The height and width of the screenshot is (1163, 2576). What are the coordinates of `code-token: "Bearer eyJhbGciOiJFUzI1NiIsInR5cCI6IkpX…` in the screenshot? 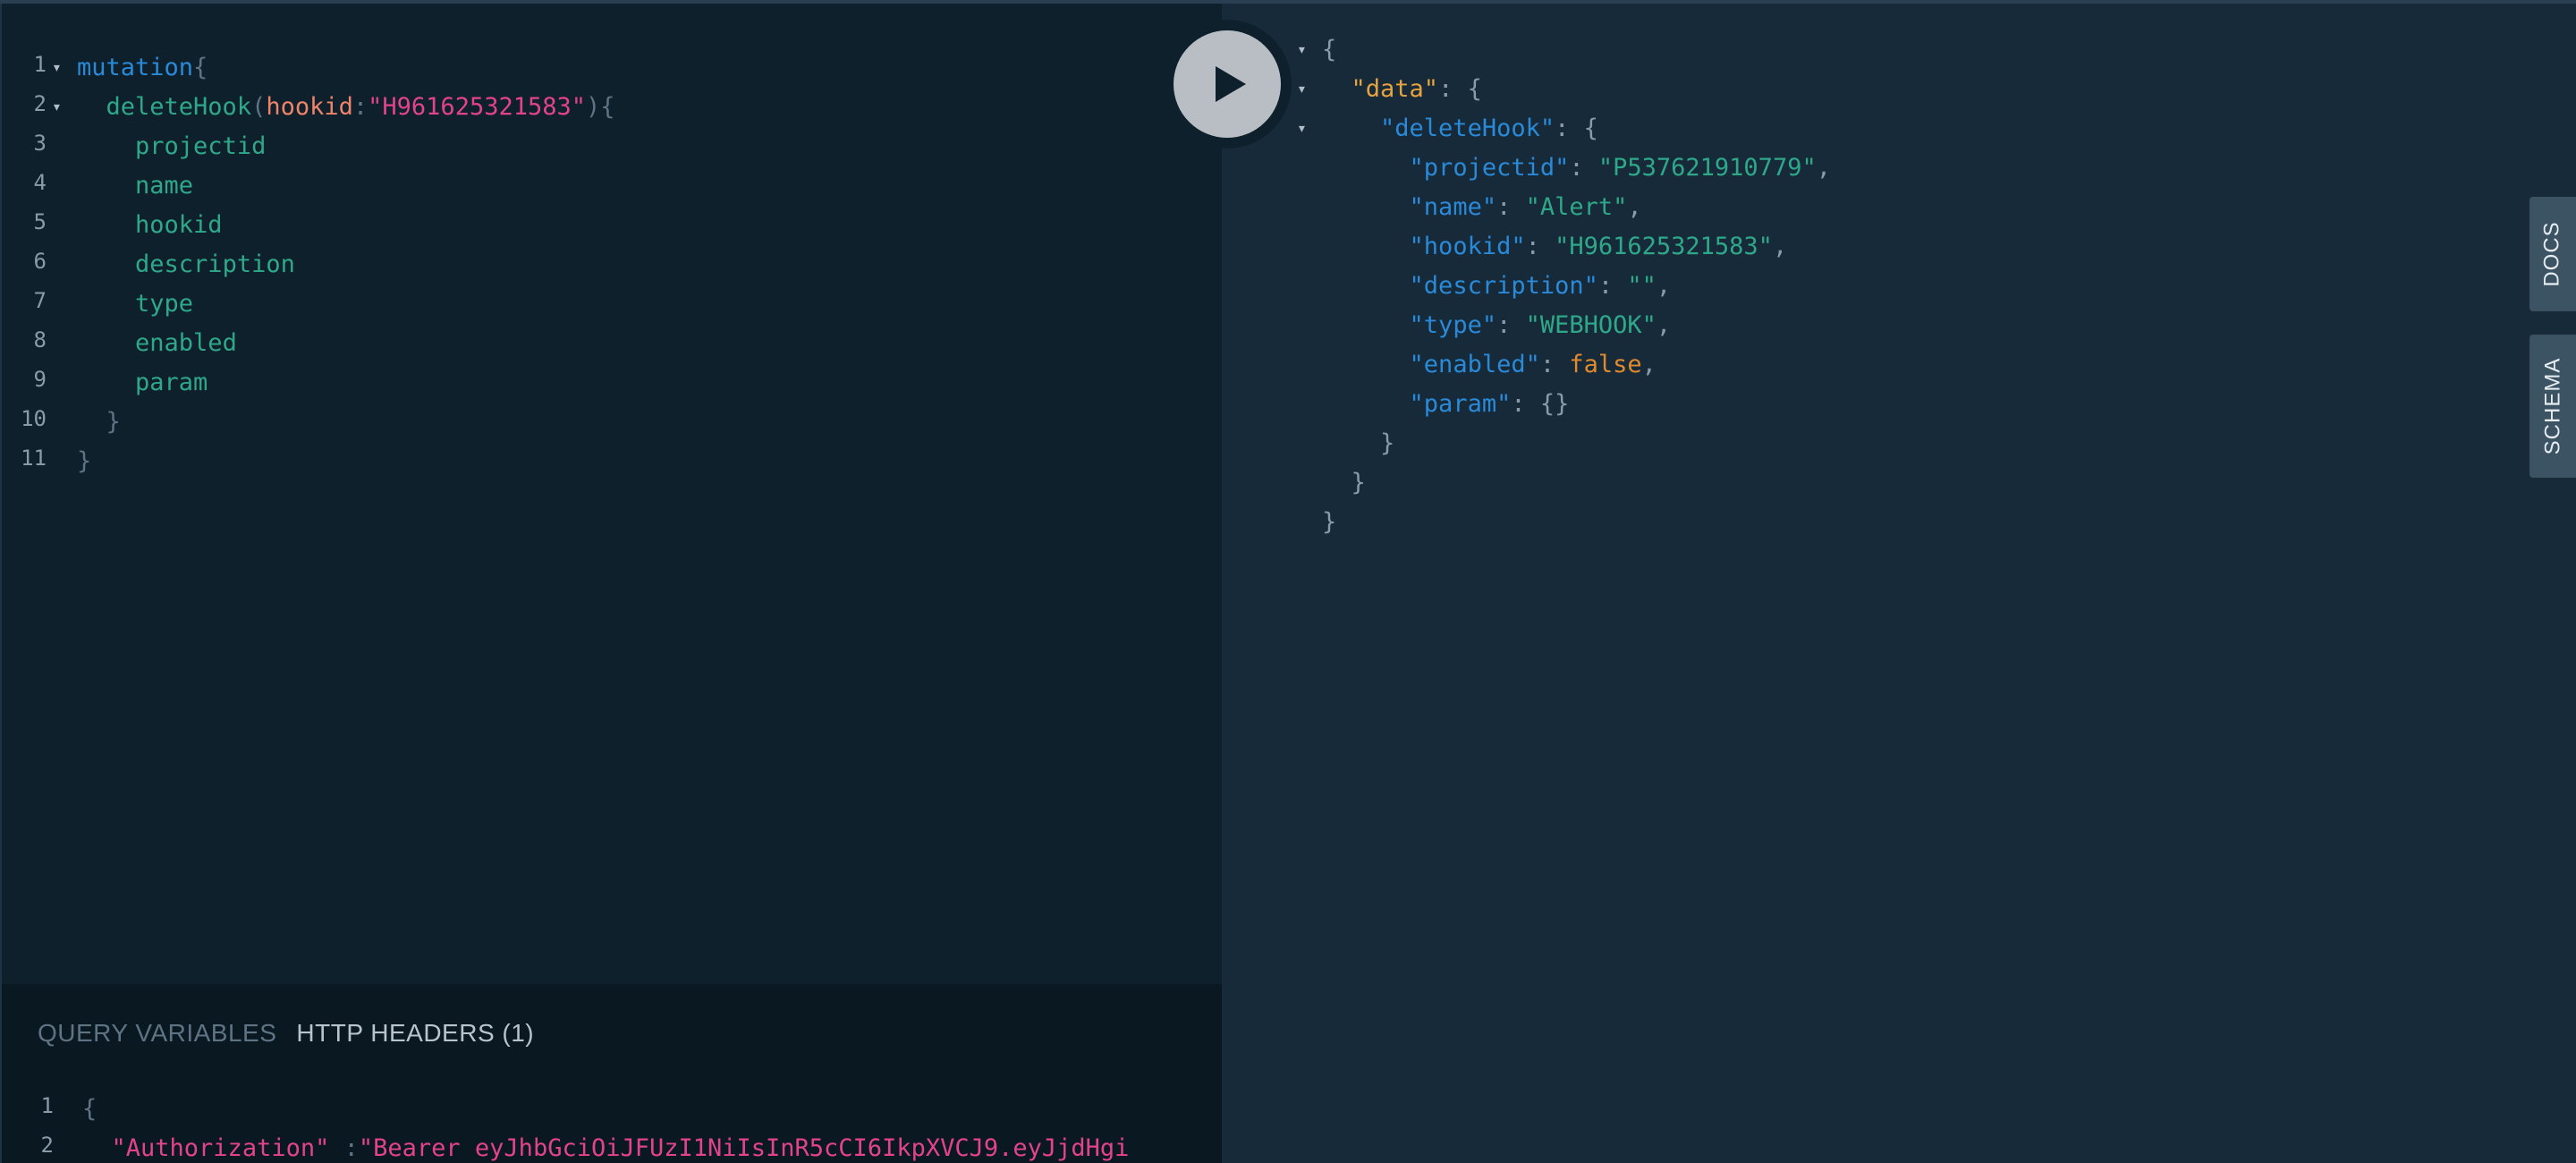 It's located at (744, 1148).